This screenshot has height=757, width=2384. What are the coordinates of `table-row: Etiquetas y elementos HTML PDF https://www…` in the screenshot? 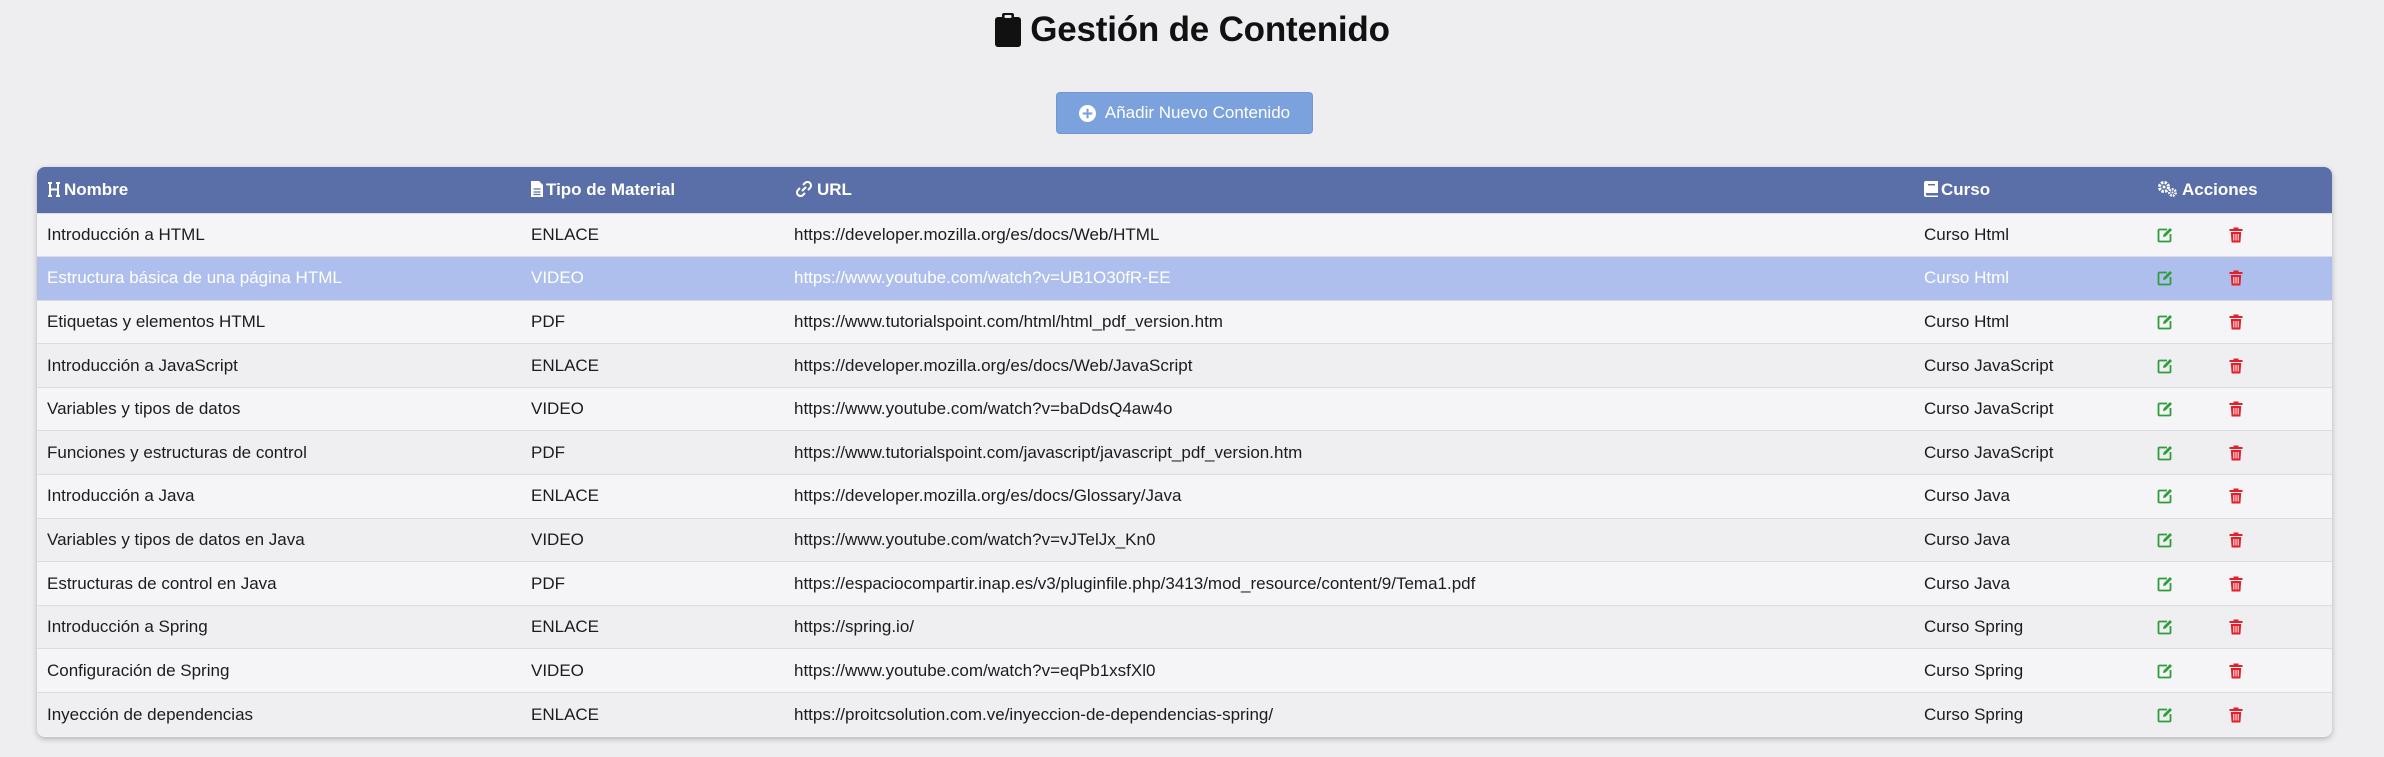 It's located at (1184, 322).